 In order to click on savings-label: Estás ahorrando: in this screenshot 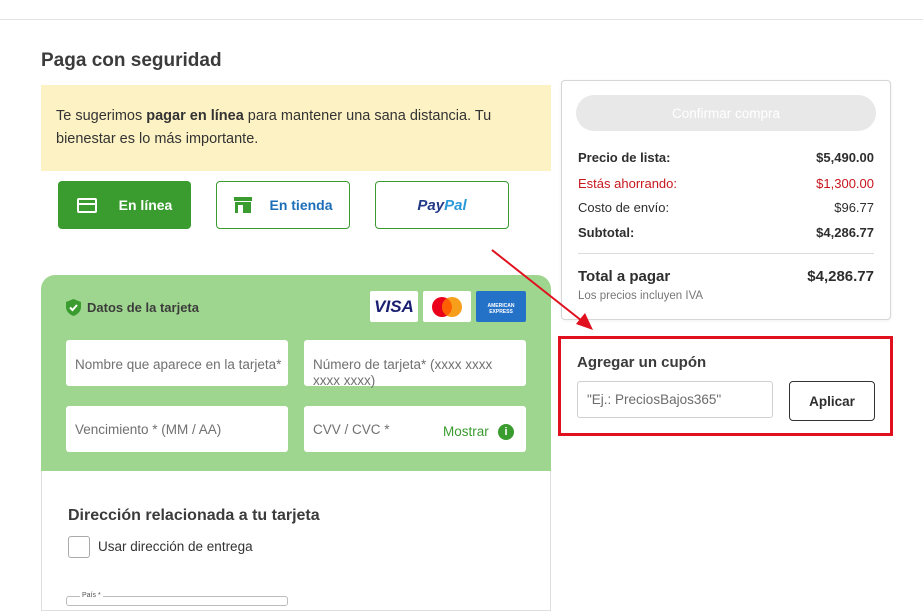, I will do `click(628, 183)`.